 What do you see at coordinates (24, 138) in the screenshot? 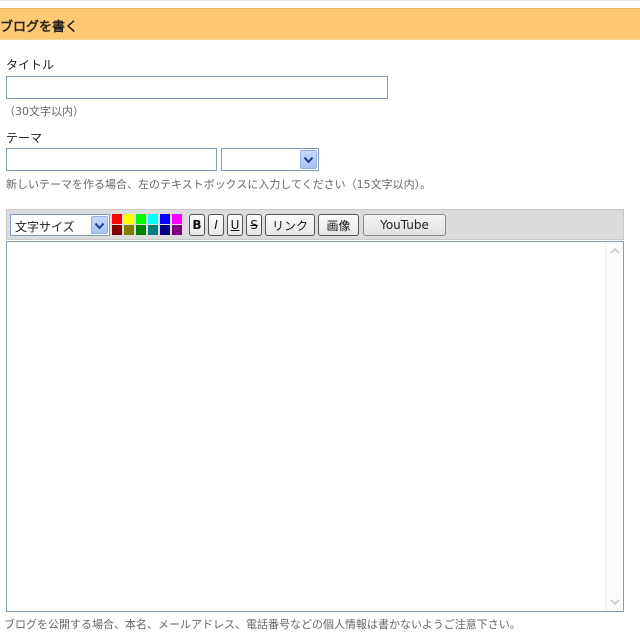
I see `theme-label: テーマ` at bounding box center [24, 138].